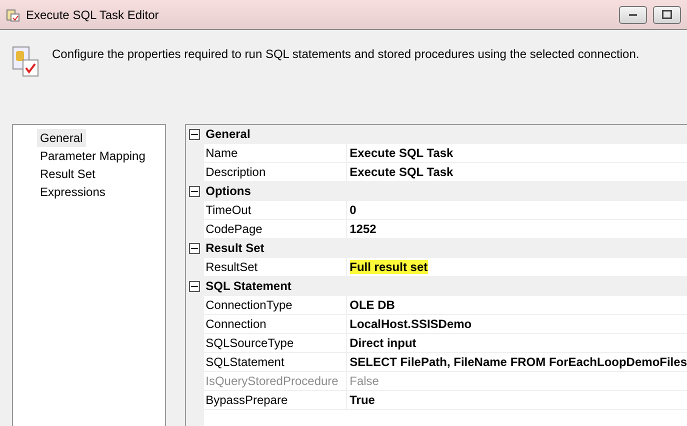 This screenshot has height=426, width=687. I want to click on property-value: Direct input, so click(383, 343).